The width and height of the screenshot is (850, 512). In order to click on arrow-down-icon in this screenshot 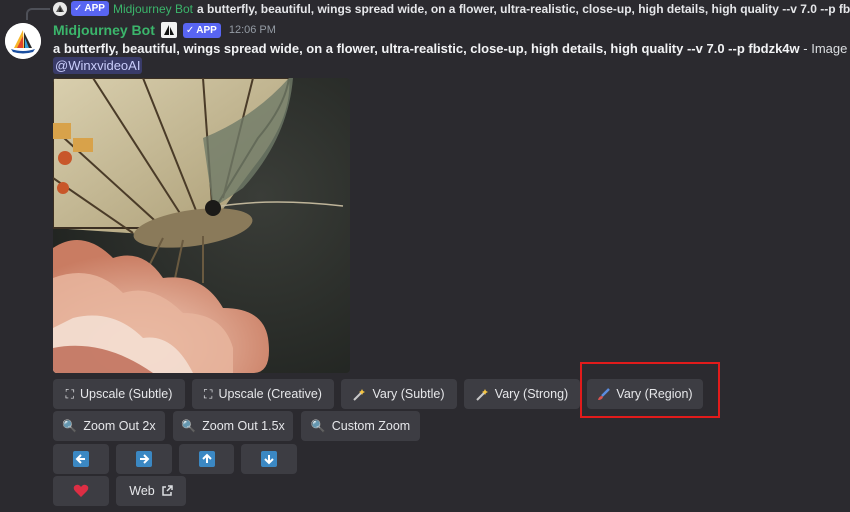, I will do `click(269, 459)`.